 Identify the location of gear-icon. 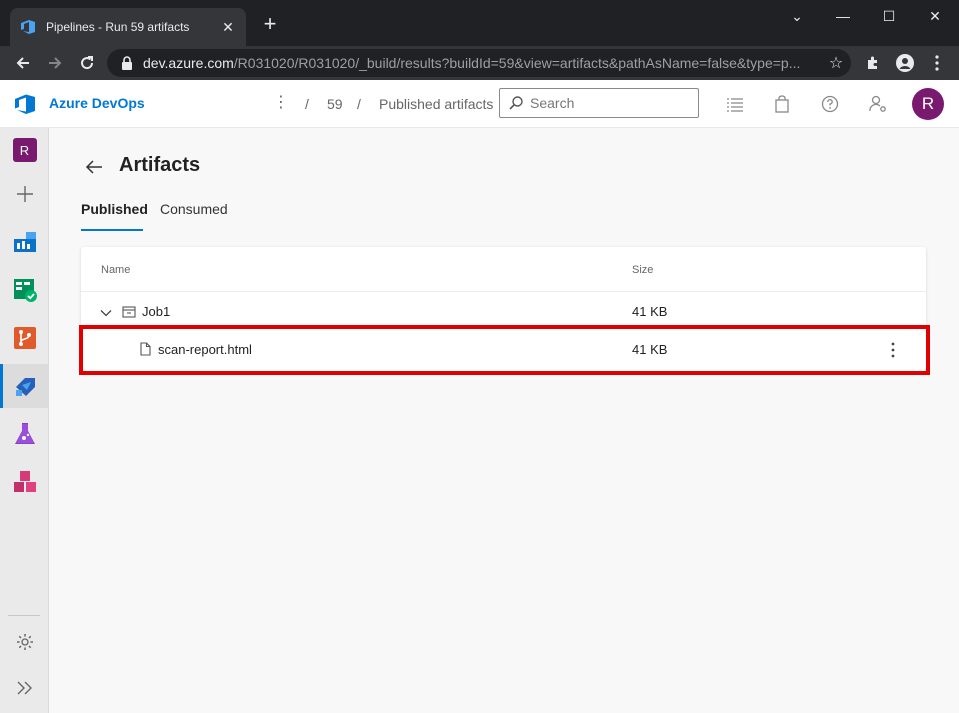
(24, 642).